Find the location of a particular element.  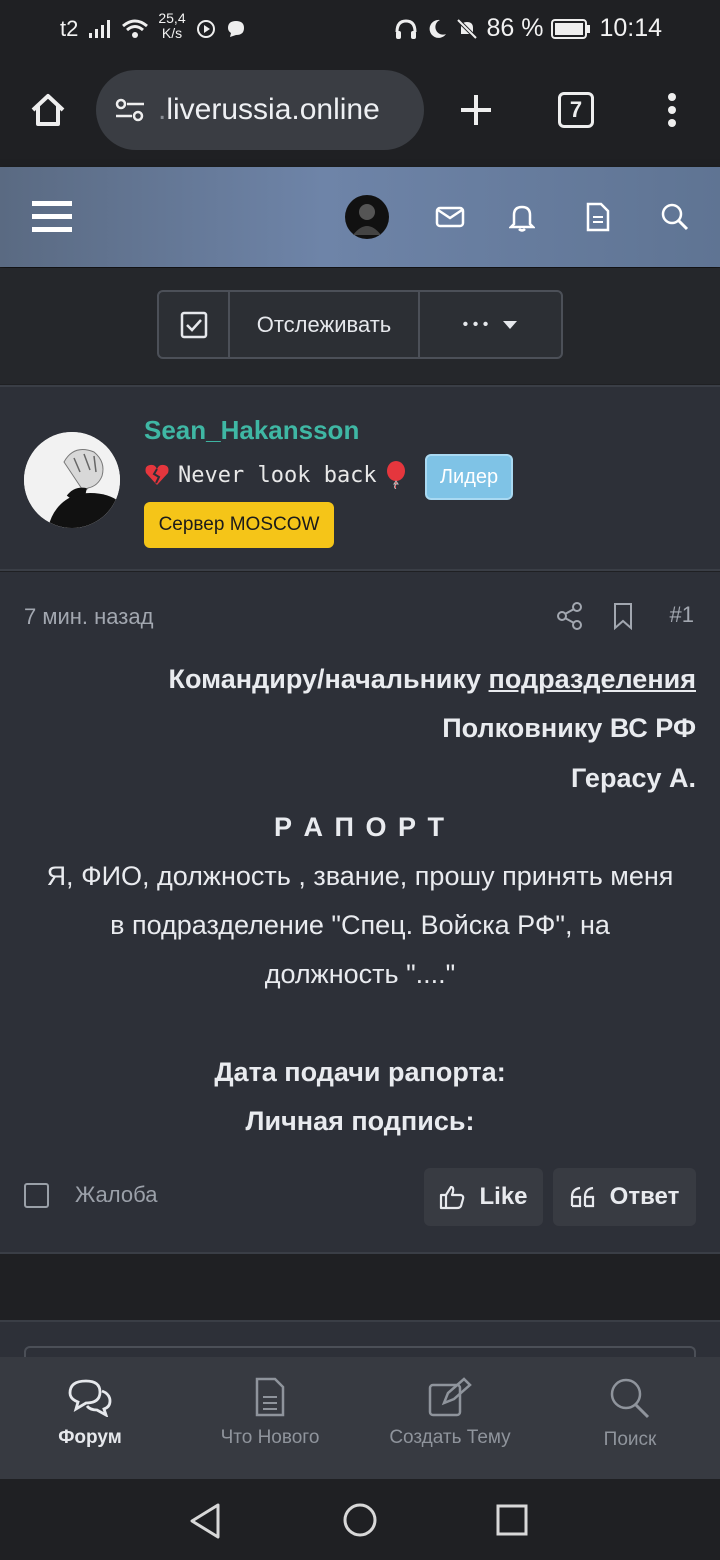

signature-label: Личная подпись: is located at coordinates (360, 1121).